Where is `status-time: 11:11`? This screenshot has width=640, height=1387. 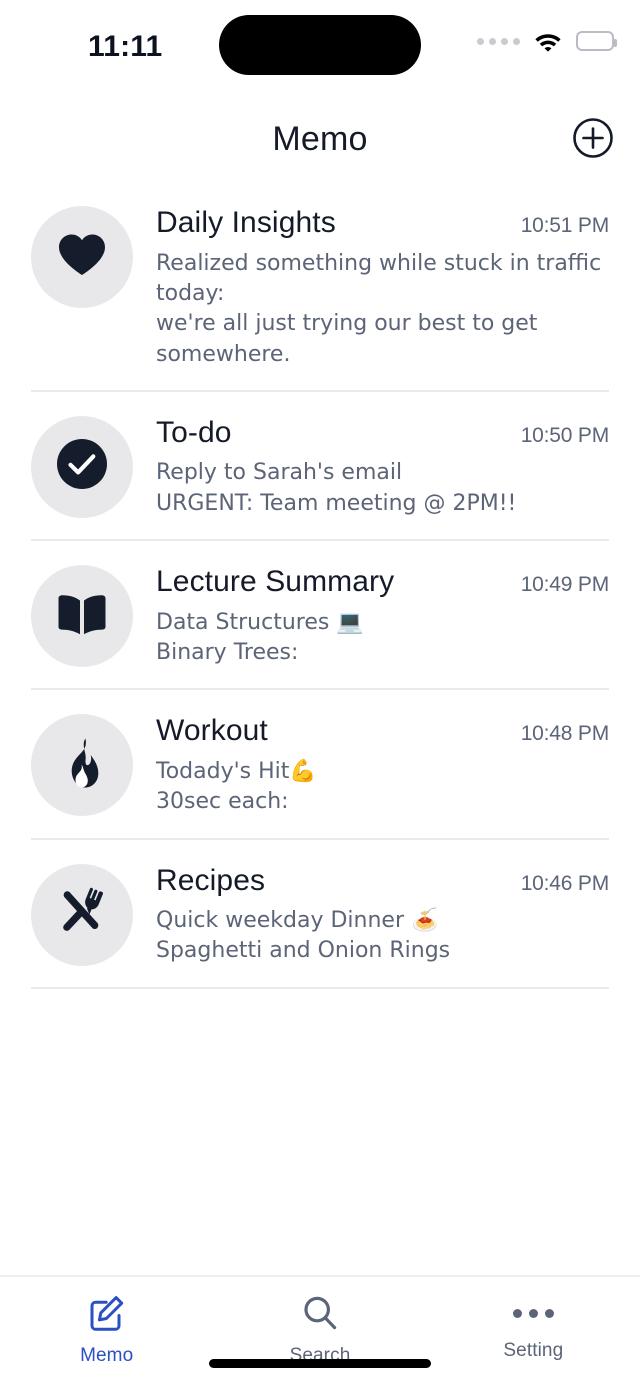 status-time: 11:11 is located at coordinates (125, 46).